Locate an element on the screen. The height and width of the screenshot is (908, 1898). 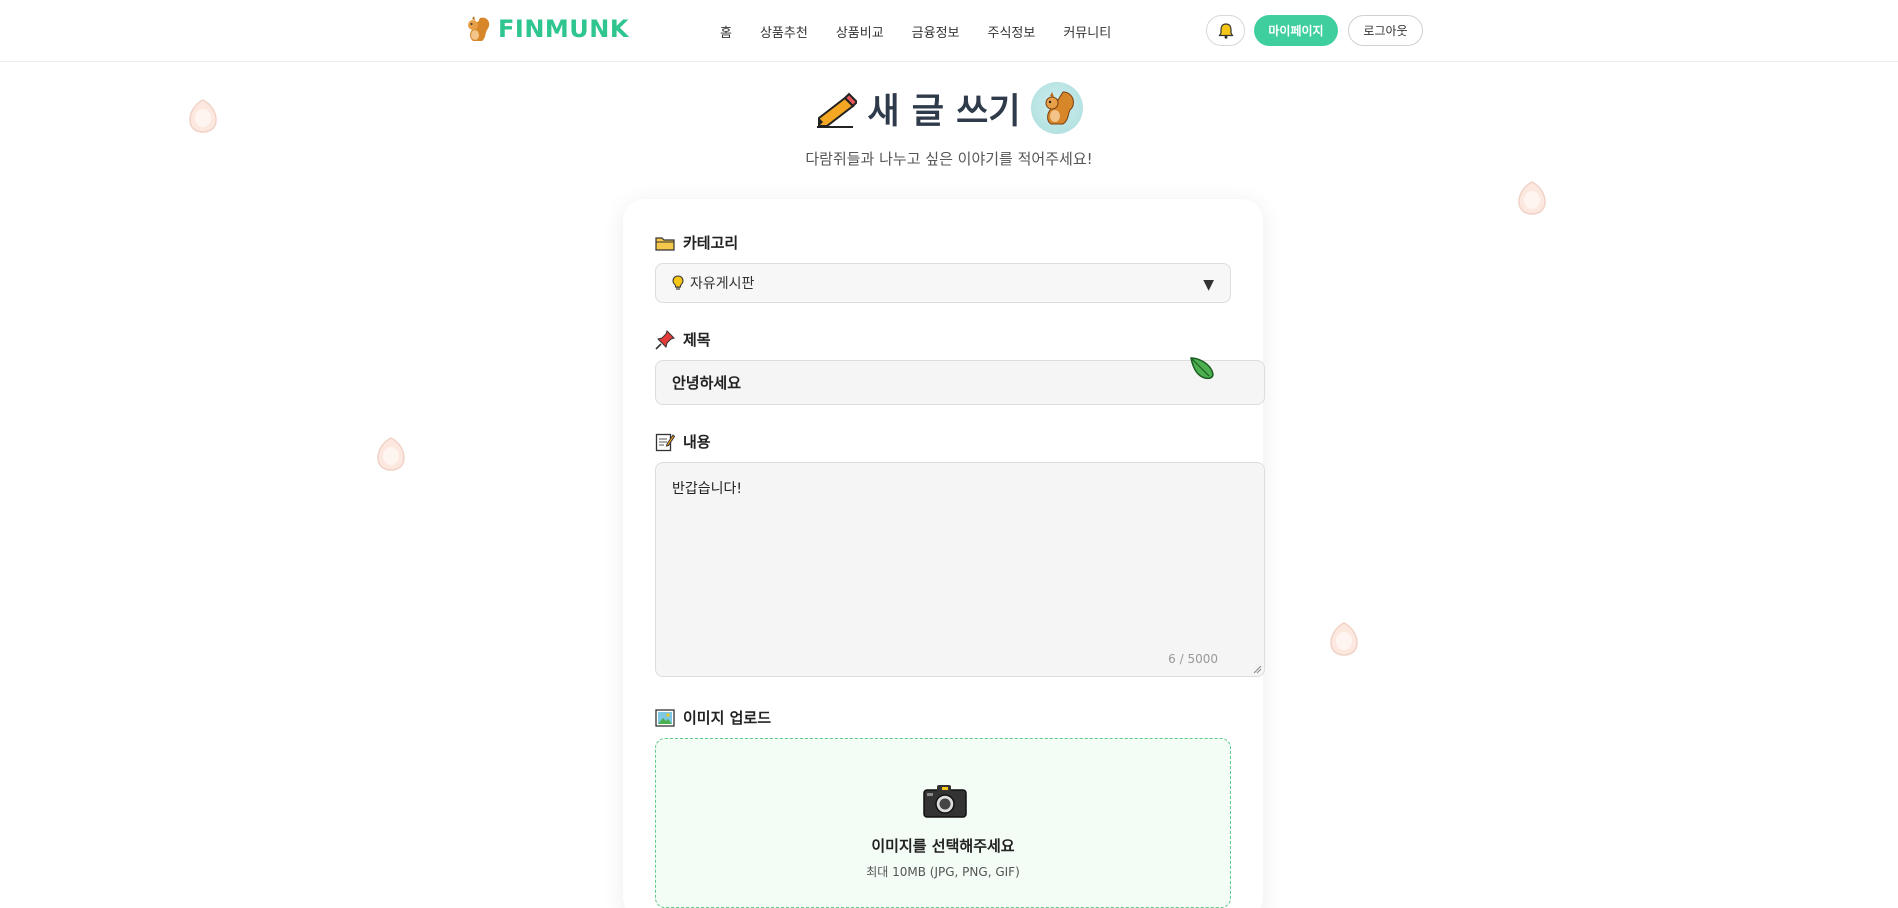
nav-recommend: 상품추천 is located at coordinates (784, 31).